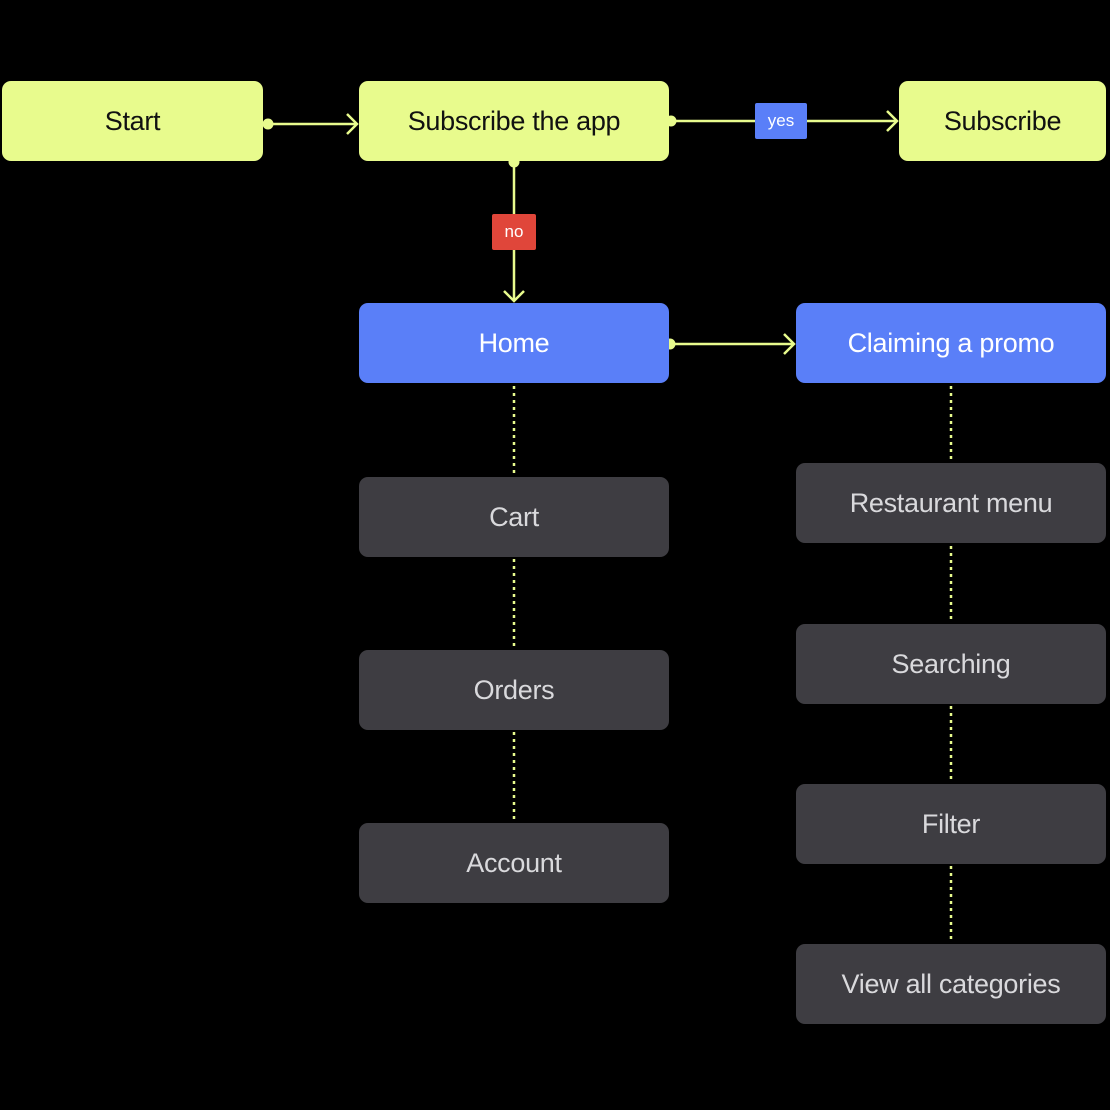 This screenshot has height=1110, width=1110. What do you see at coordinates (268, 124) in the screenshot?
I see `port-dot` at bounding box center [268, 124].